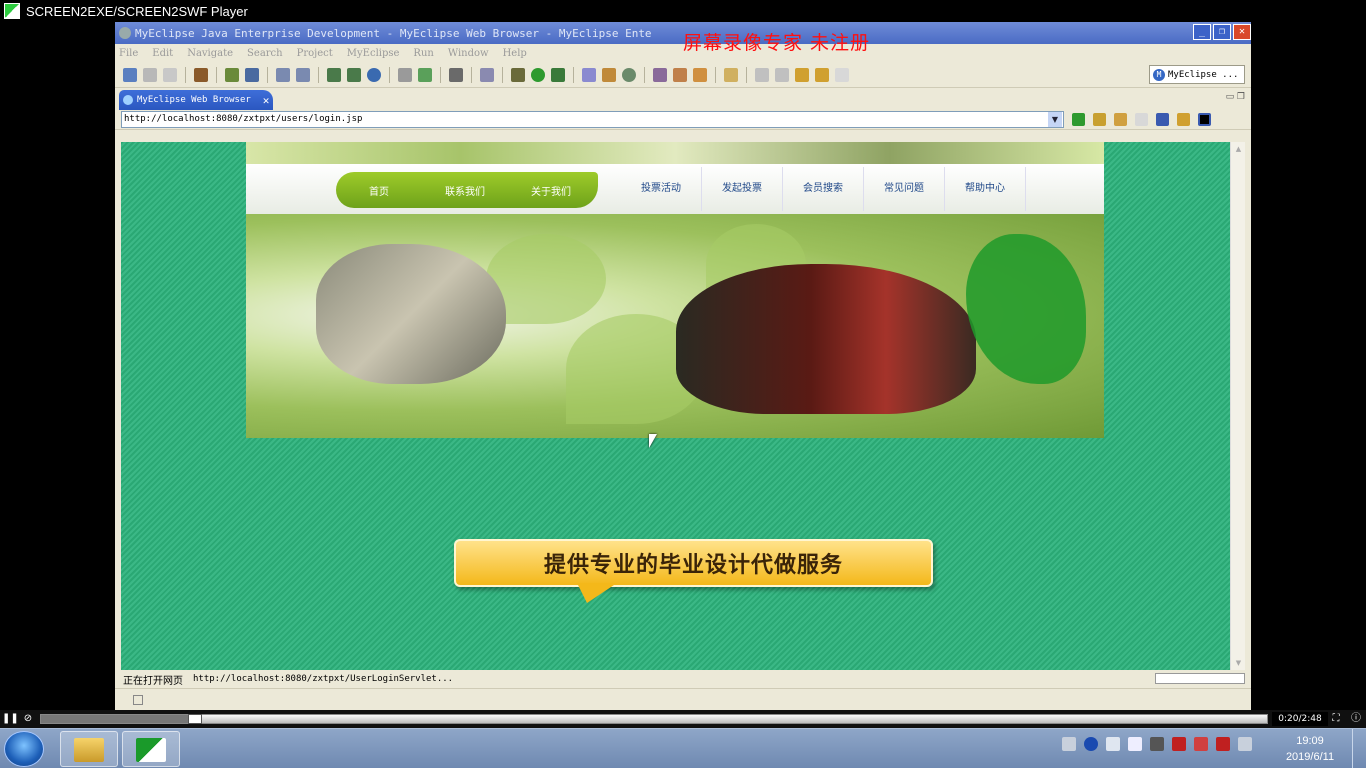 The width and height of the screenshot is (1366, 768). Describe the element at coordinates (10, 719) in the screenshot. I see `pause-icon: ❚❚` at that location.